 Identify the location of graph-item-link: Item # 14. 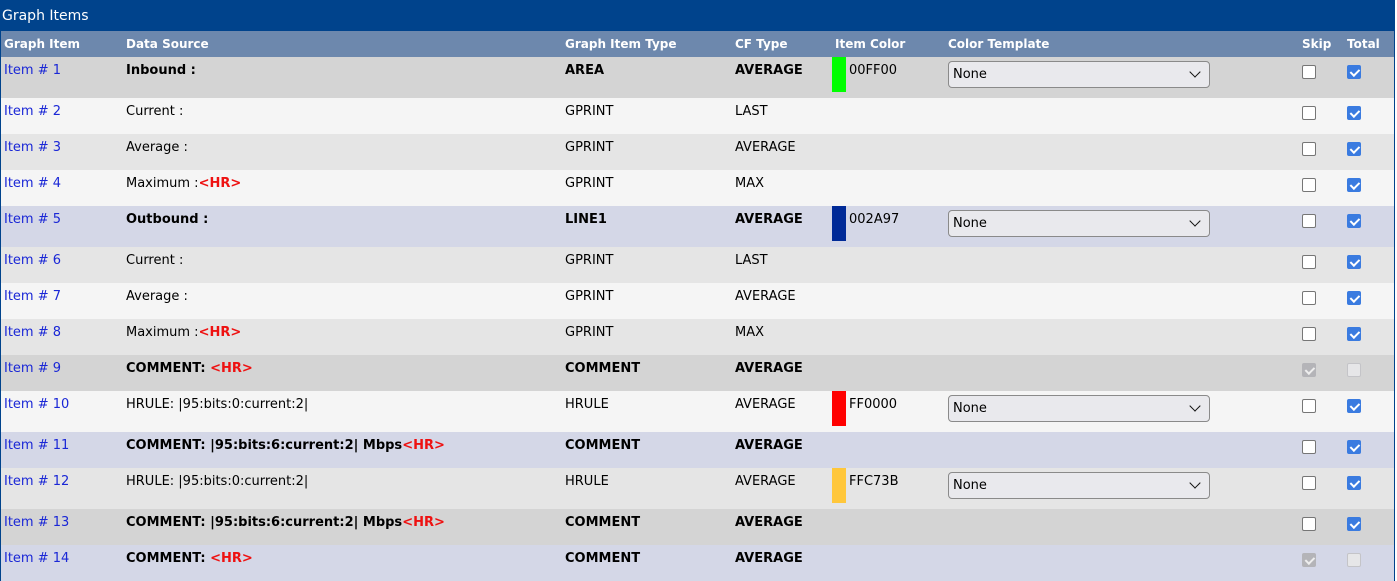
(36, 558).